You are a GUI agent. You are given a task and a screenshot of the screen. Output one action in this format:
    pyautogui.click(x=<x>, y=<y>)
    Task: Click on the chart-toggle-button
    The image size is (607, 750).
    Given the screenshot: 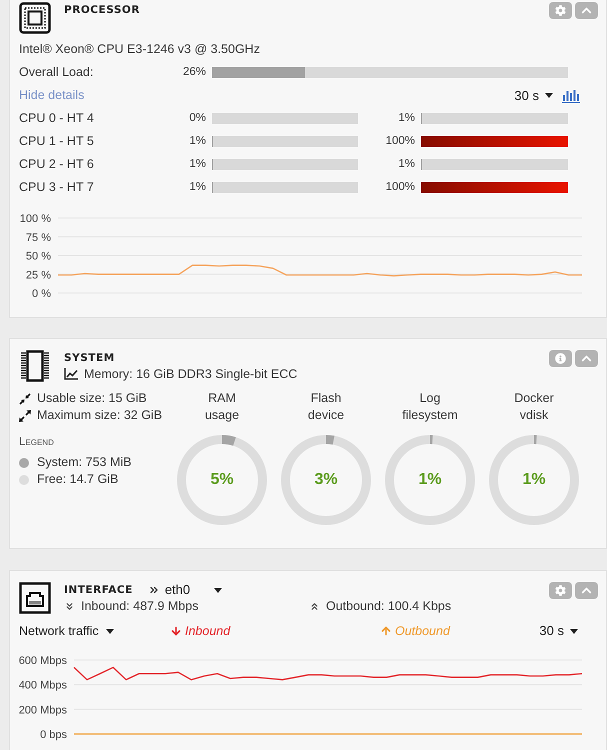 What is the action you would take?
    pyautogui.click(x=571, y=95)
    